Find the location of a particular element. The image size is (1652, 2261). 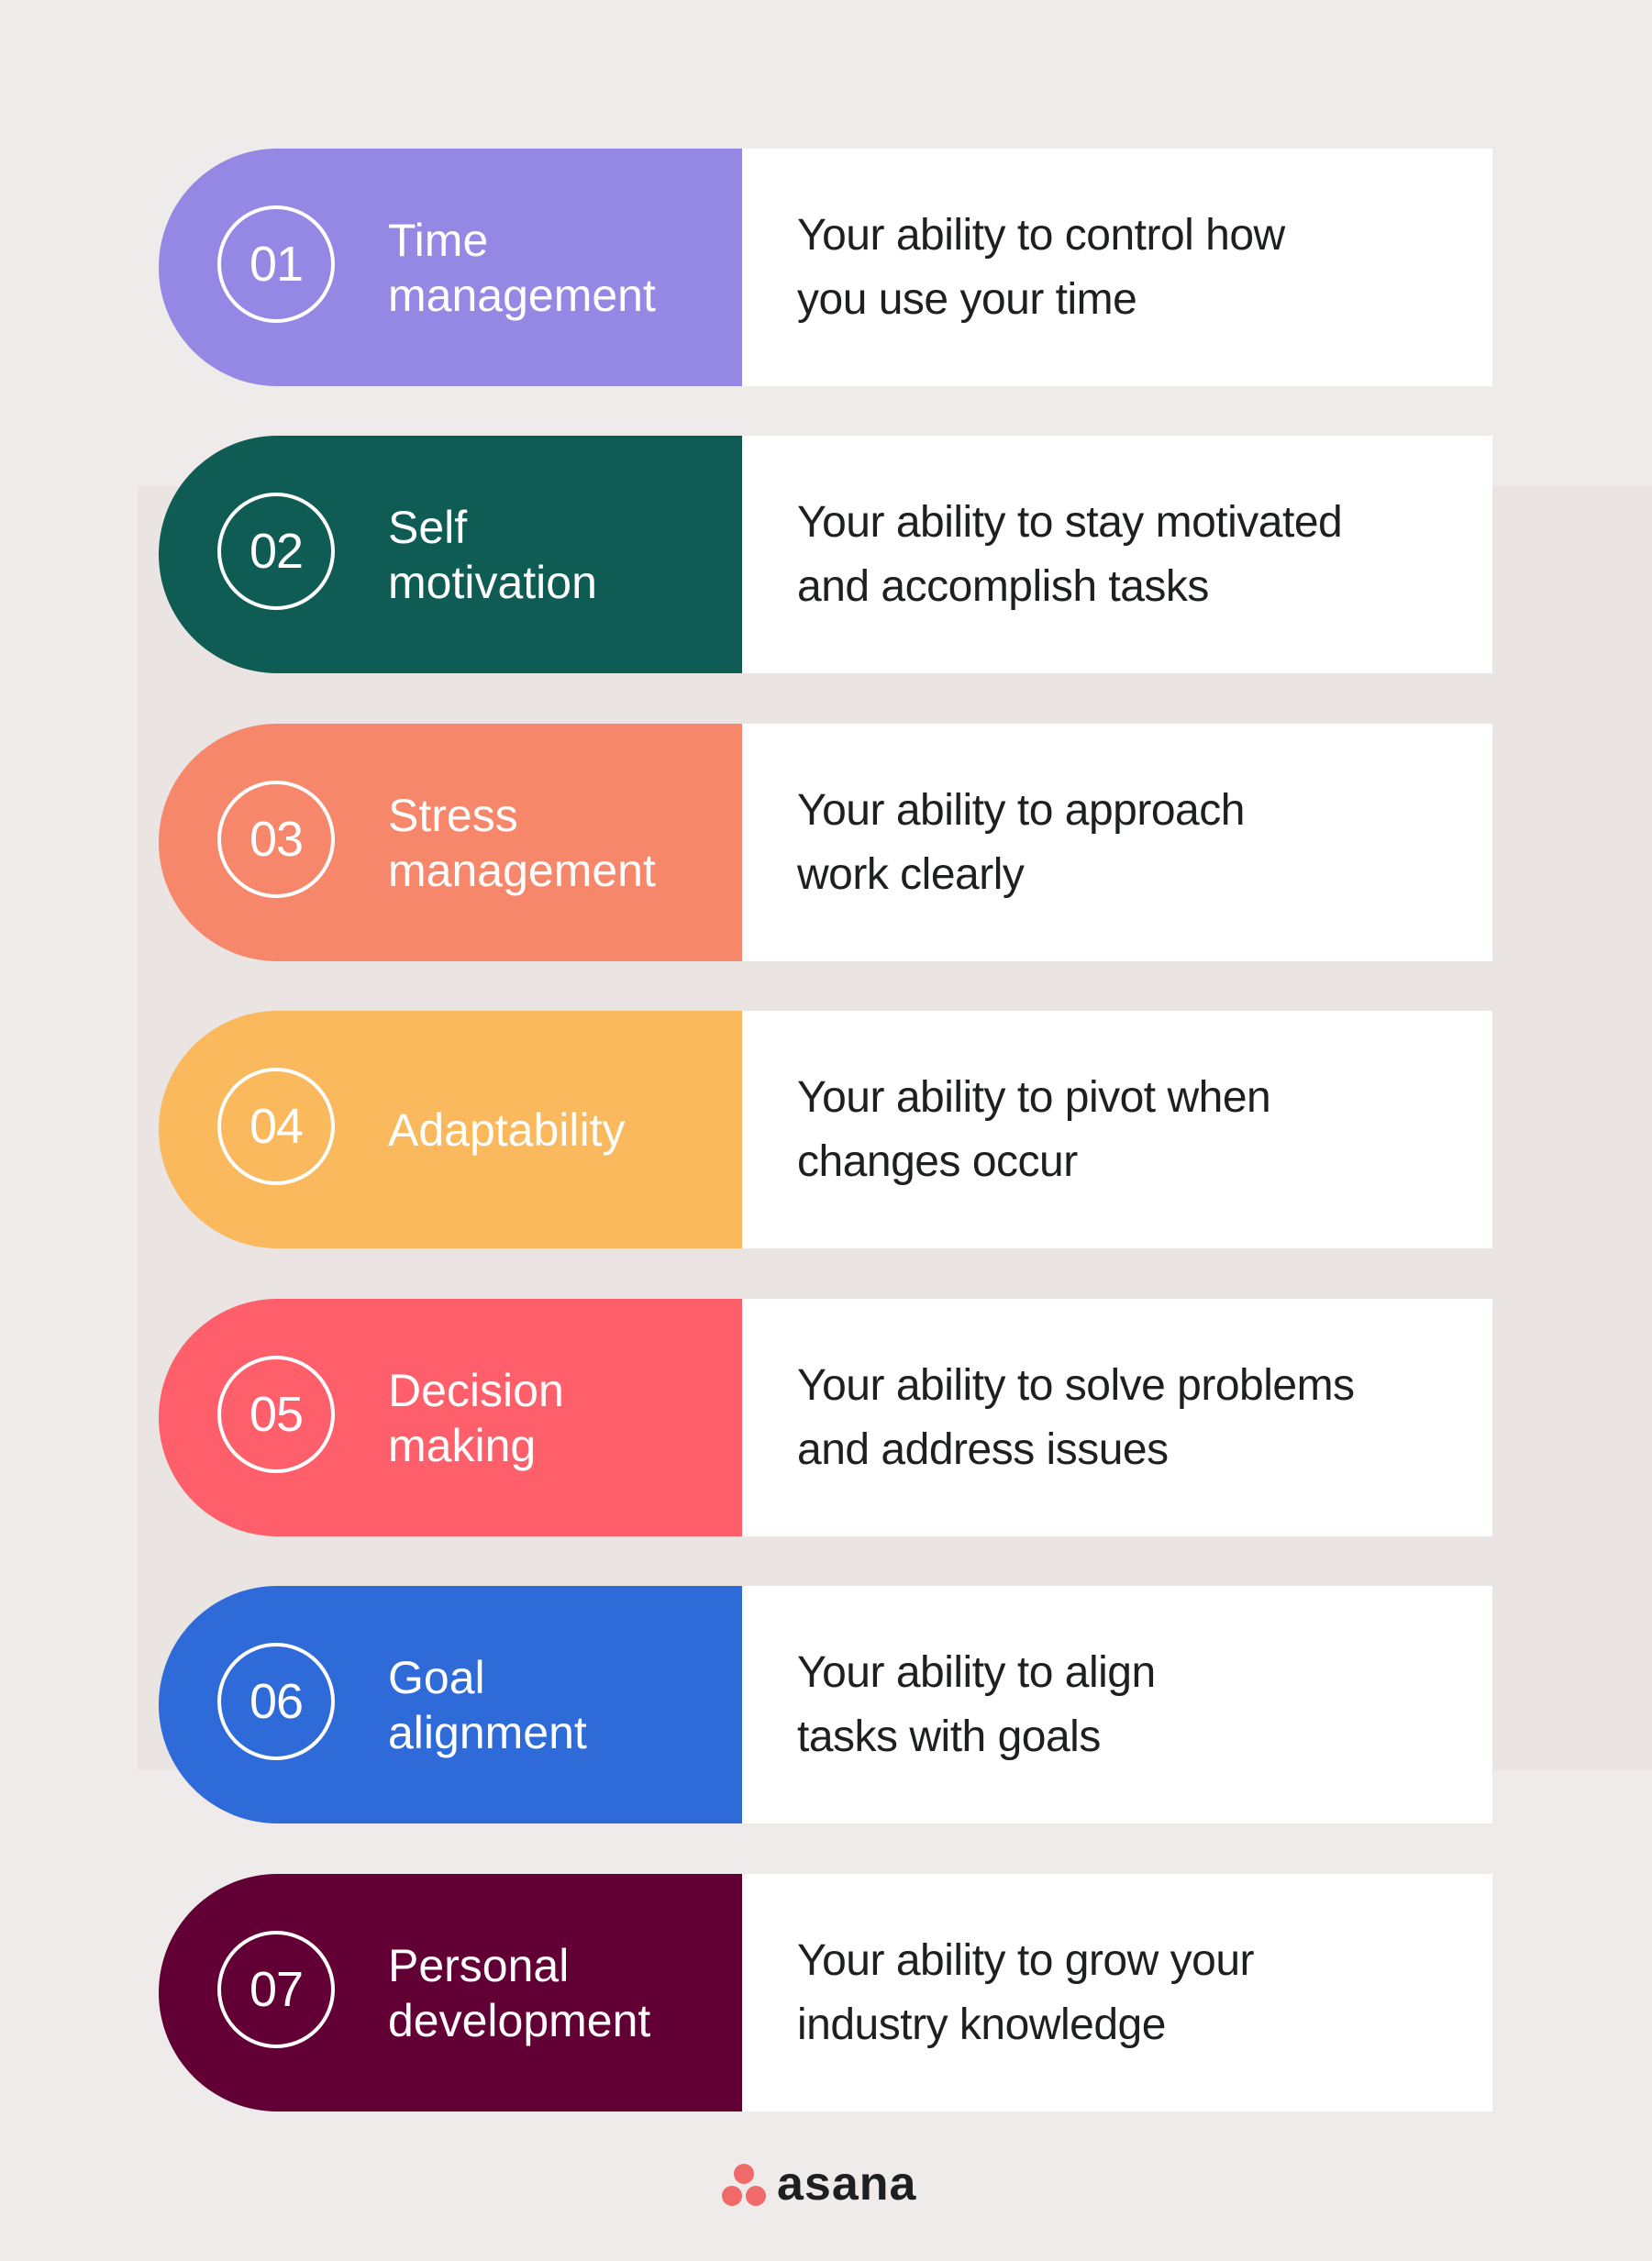

skill-description: Your ability to align tasks with goals is located at coordinates (976, 1704).